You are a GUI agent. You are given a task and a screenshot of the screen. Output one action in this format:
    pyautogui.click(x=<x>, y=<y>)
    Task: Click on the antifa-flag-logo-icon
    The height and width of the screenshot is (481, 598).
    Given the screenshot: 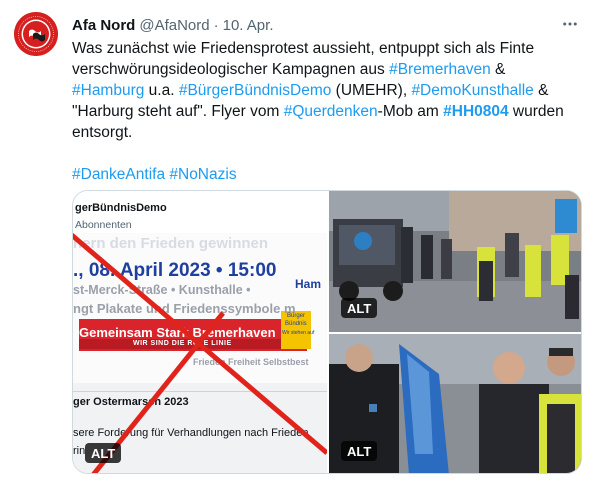 What is the action you would take?
    pyautogui.click(x=36, y=34)
    